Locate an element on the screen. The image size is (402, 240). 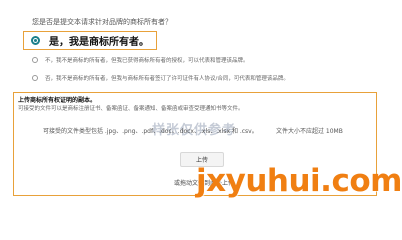
option-owner-label: 是，我是商标所有者。 is located at coordinates (99, 42).